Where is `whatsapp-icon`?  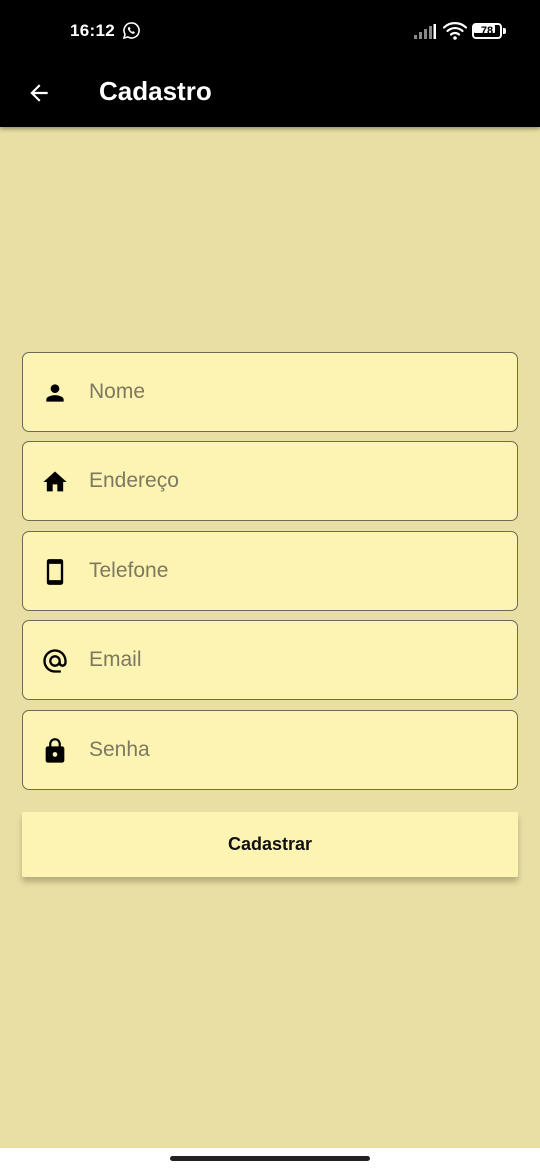 whatsapp-icon is located at coordinates (131, 31).